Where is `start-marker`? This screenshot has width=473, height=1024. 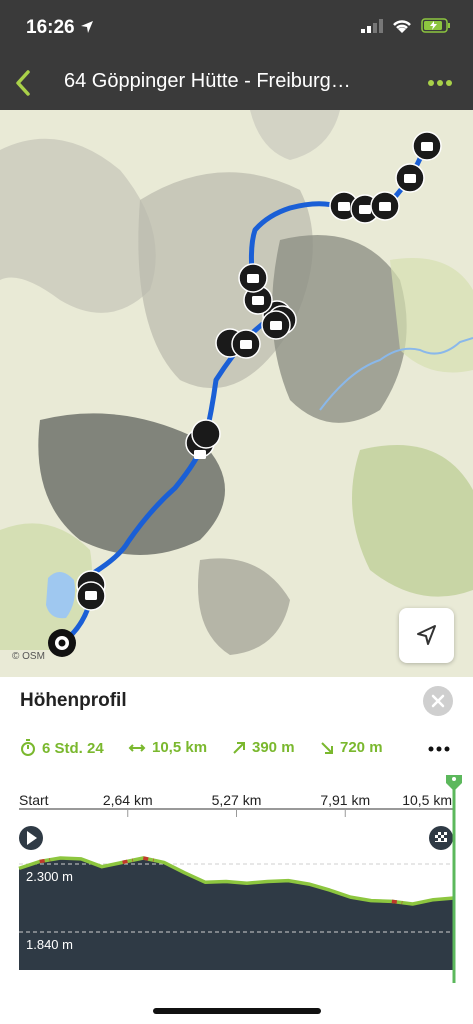
start-marker is located at coordinates (62, 643).